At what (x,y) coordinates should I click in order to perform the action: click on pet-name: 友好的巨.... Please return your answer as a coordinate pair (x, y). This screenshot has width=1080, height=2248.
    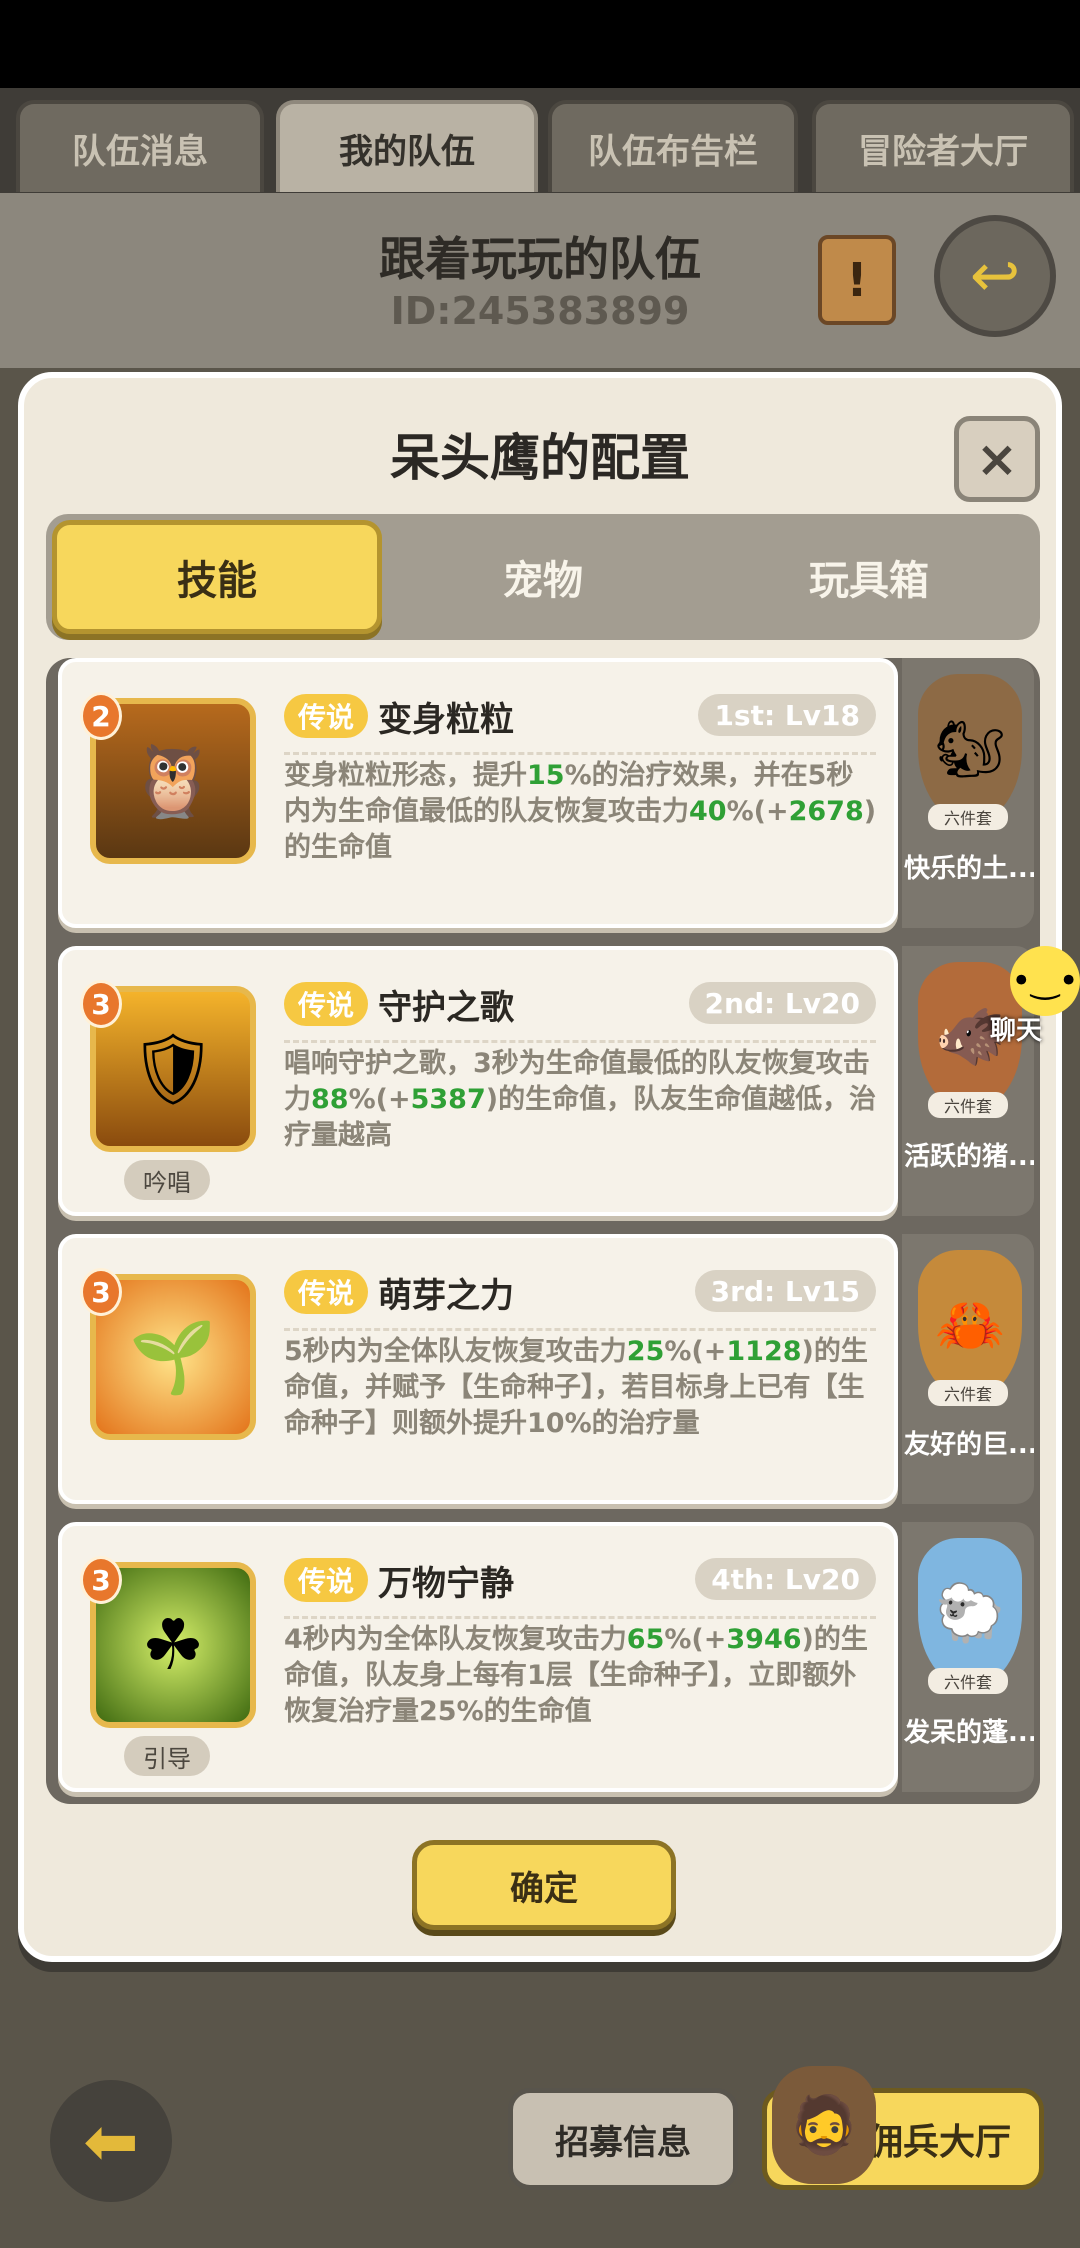
    Looking at the image, I should click on (969, 1445).